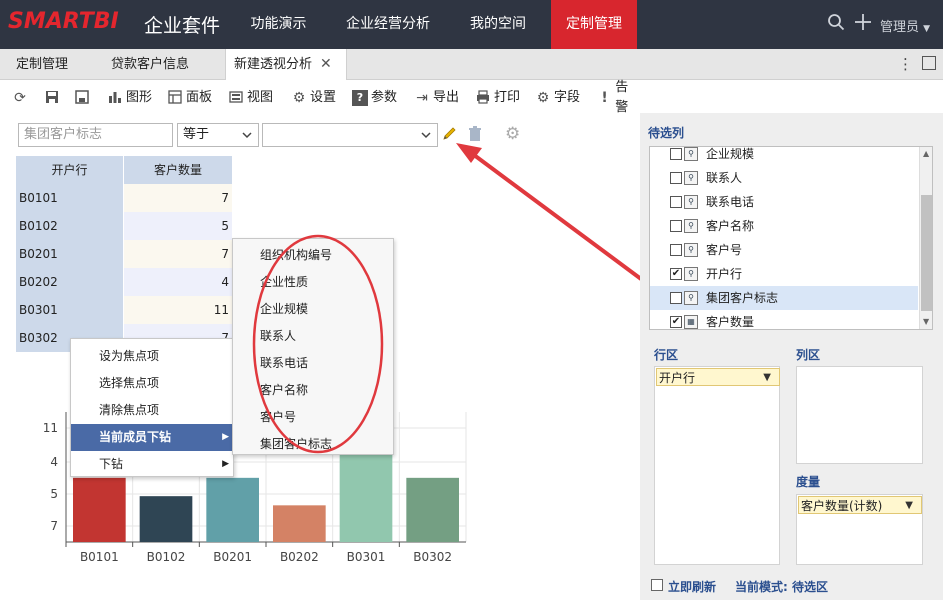  What do you see at coordinates (926, 253) in the screenshot?
I see `scrollbar-thumb` at bounding box center [926, 253].